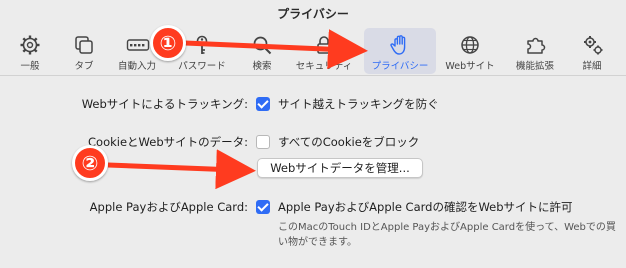 Image resolution: width=626 pixels, height=268 pixels. Describe the element at coordinates (168, 207) in the screenshot. I see `applepay-label: Apple PayおよびApple Card:` at that location.